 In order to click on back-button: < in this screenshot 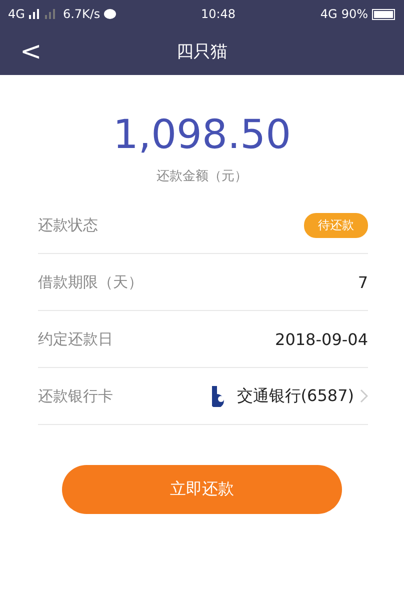, I will do `click(21, 51)`.